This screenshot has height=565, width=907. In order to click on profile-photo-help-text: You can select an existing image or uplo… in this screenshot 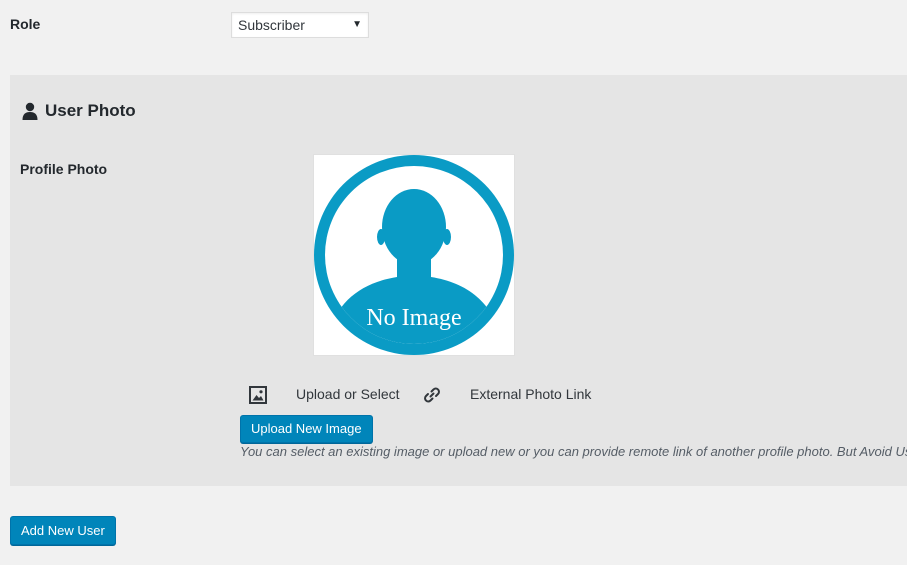, I will do `click(573, 451)`.